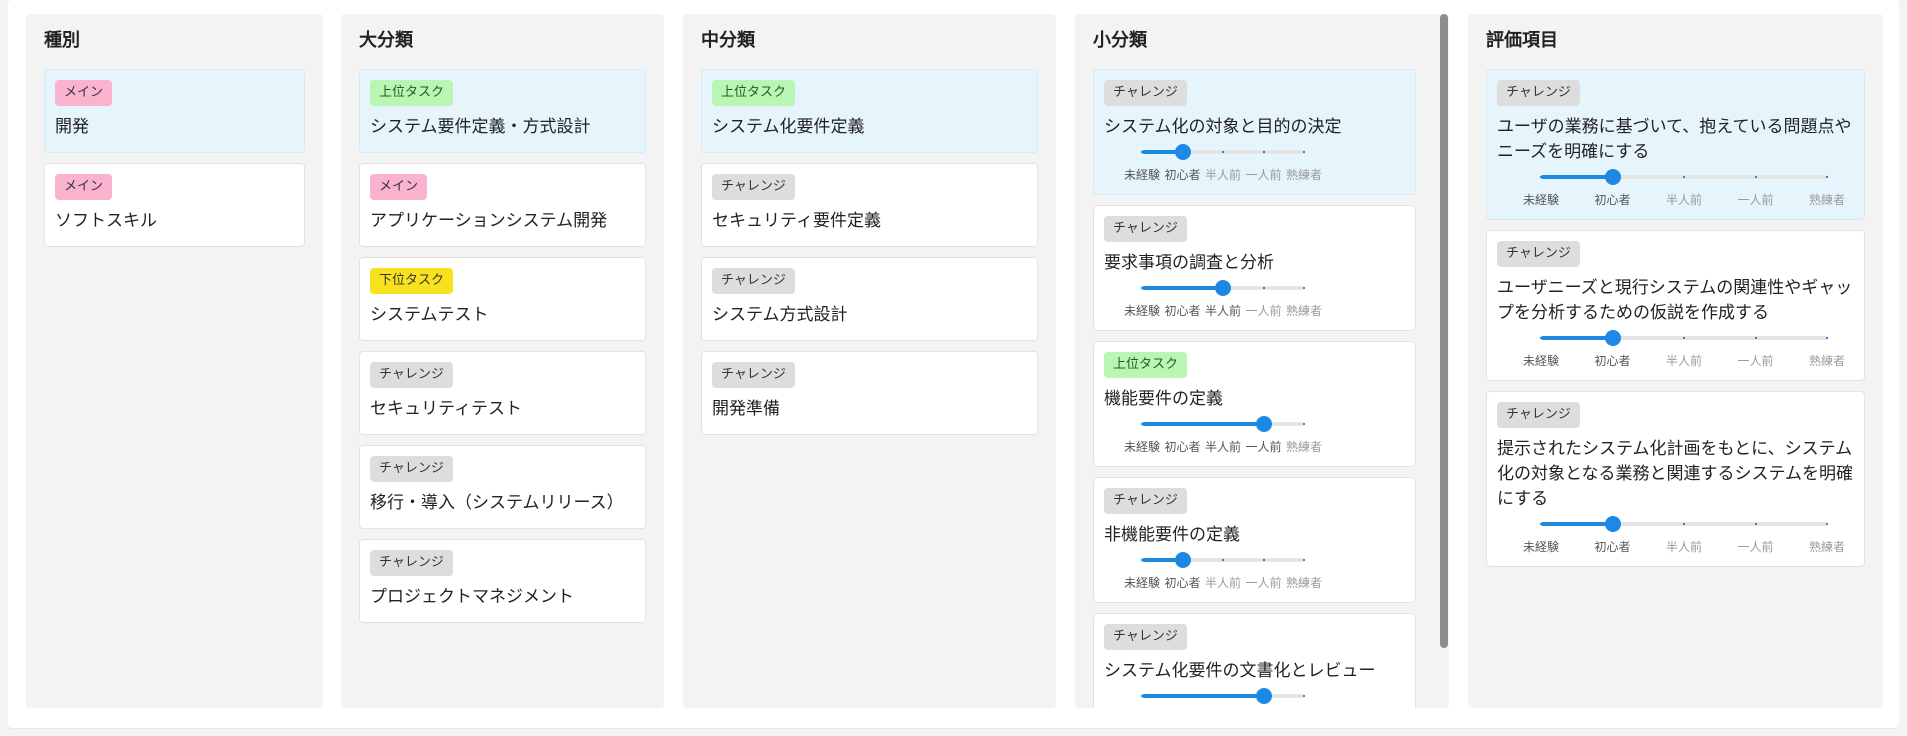 This screenshot has height=736, width=1907. What do you see at coordinates (1254, 660) in the screenshot?
I see `card-item: チャレンジシステム化要件の文書化とレビュー未経験初心者半人前一人前熟練者` at bounding box center [1254, 660].